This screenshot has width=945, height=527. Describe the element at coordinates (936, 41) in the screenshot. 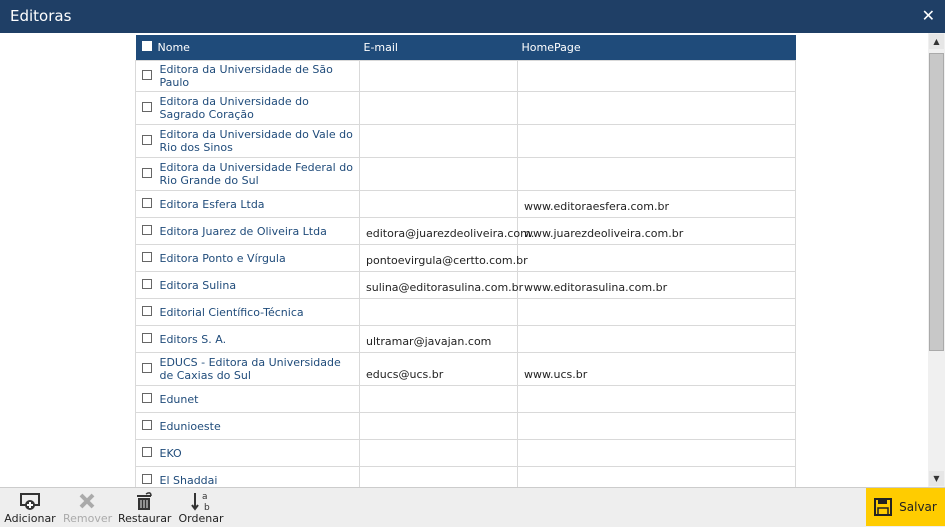

I see `scroll-up-icon: ▲` at that location.